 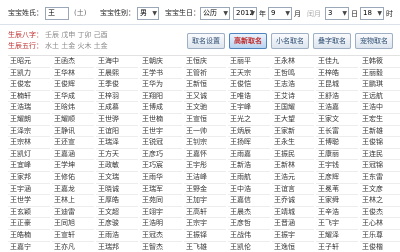 I want to click on name-cell: 王文彦, so click(x=380, y=190).